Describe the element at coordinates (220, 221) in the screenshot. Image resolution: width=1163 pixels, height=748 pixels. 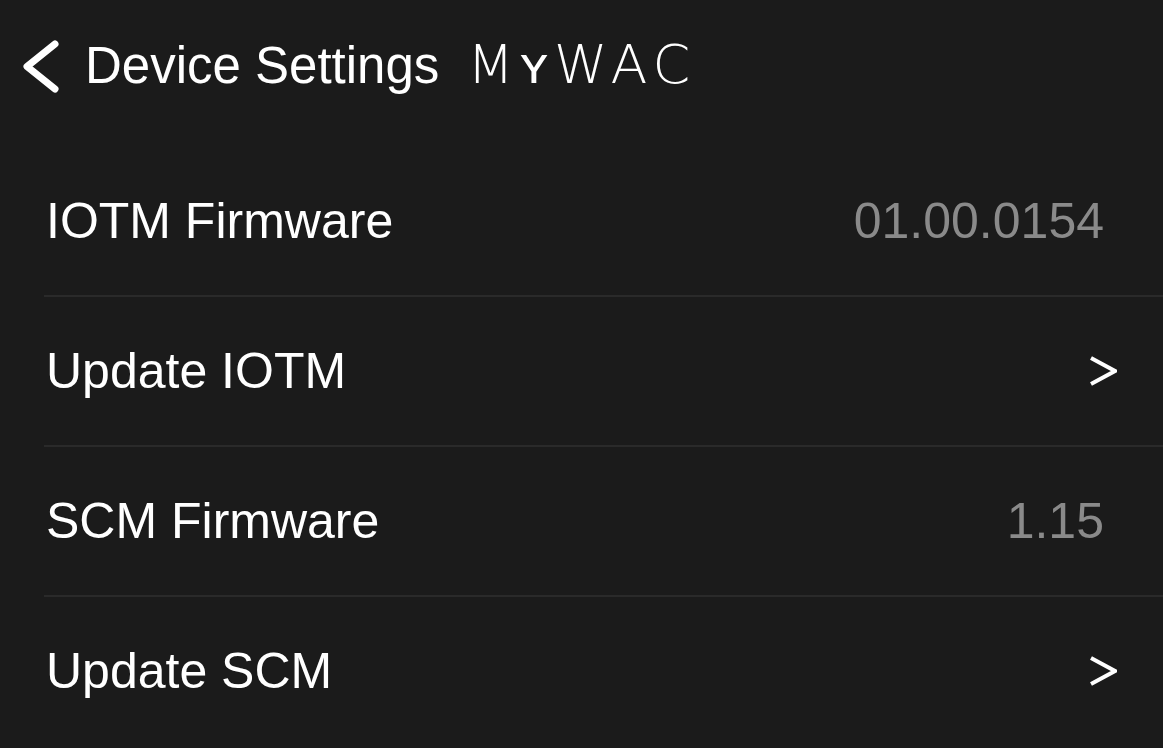
I see `setting-label: IOTM Firmware` at that location.